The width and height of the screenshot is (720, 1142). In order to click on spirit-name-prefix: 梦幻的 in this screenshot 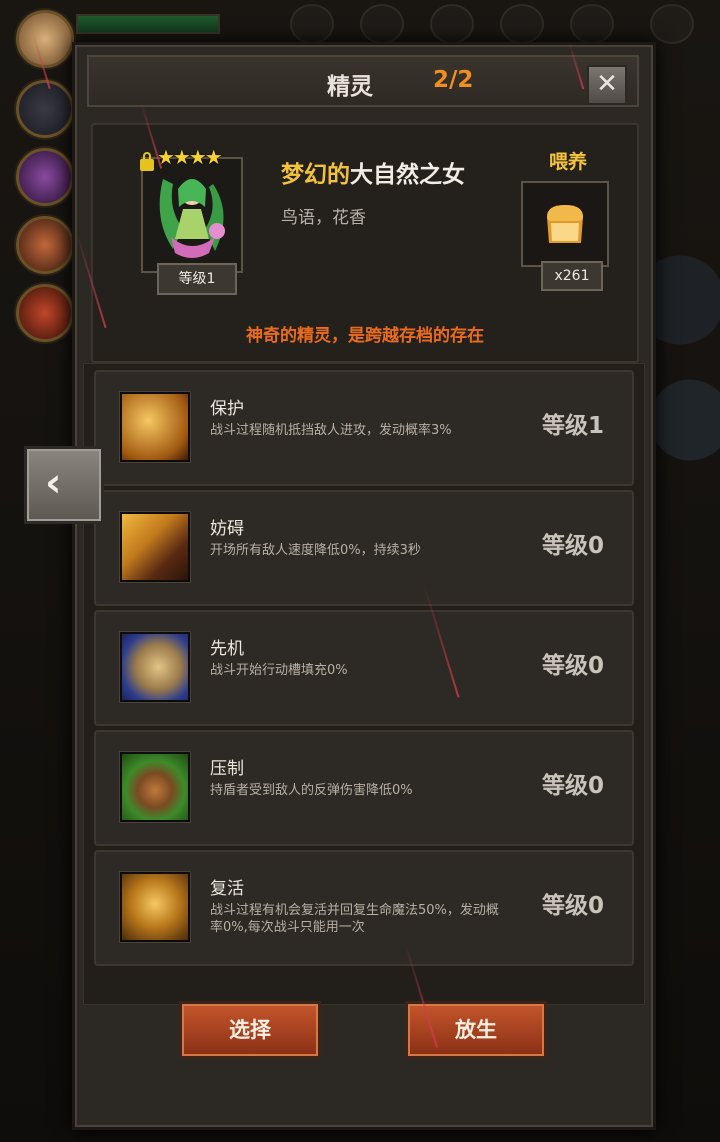, I will do `click(315, 175)`.